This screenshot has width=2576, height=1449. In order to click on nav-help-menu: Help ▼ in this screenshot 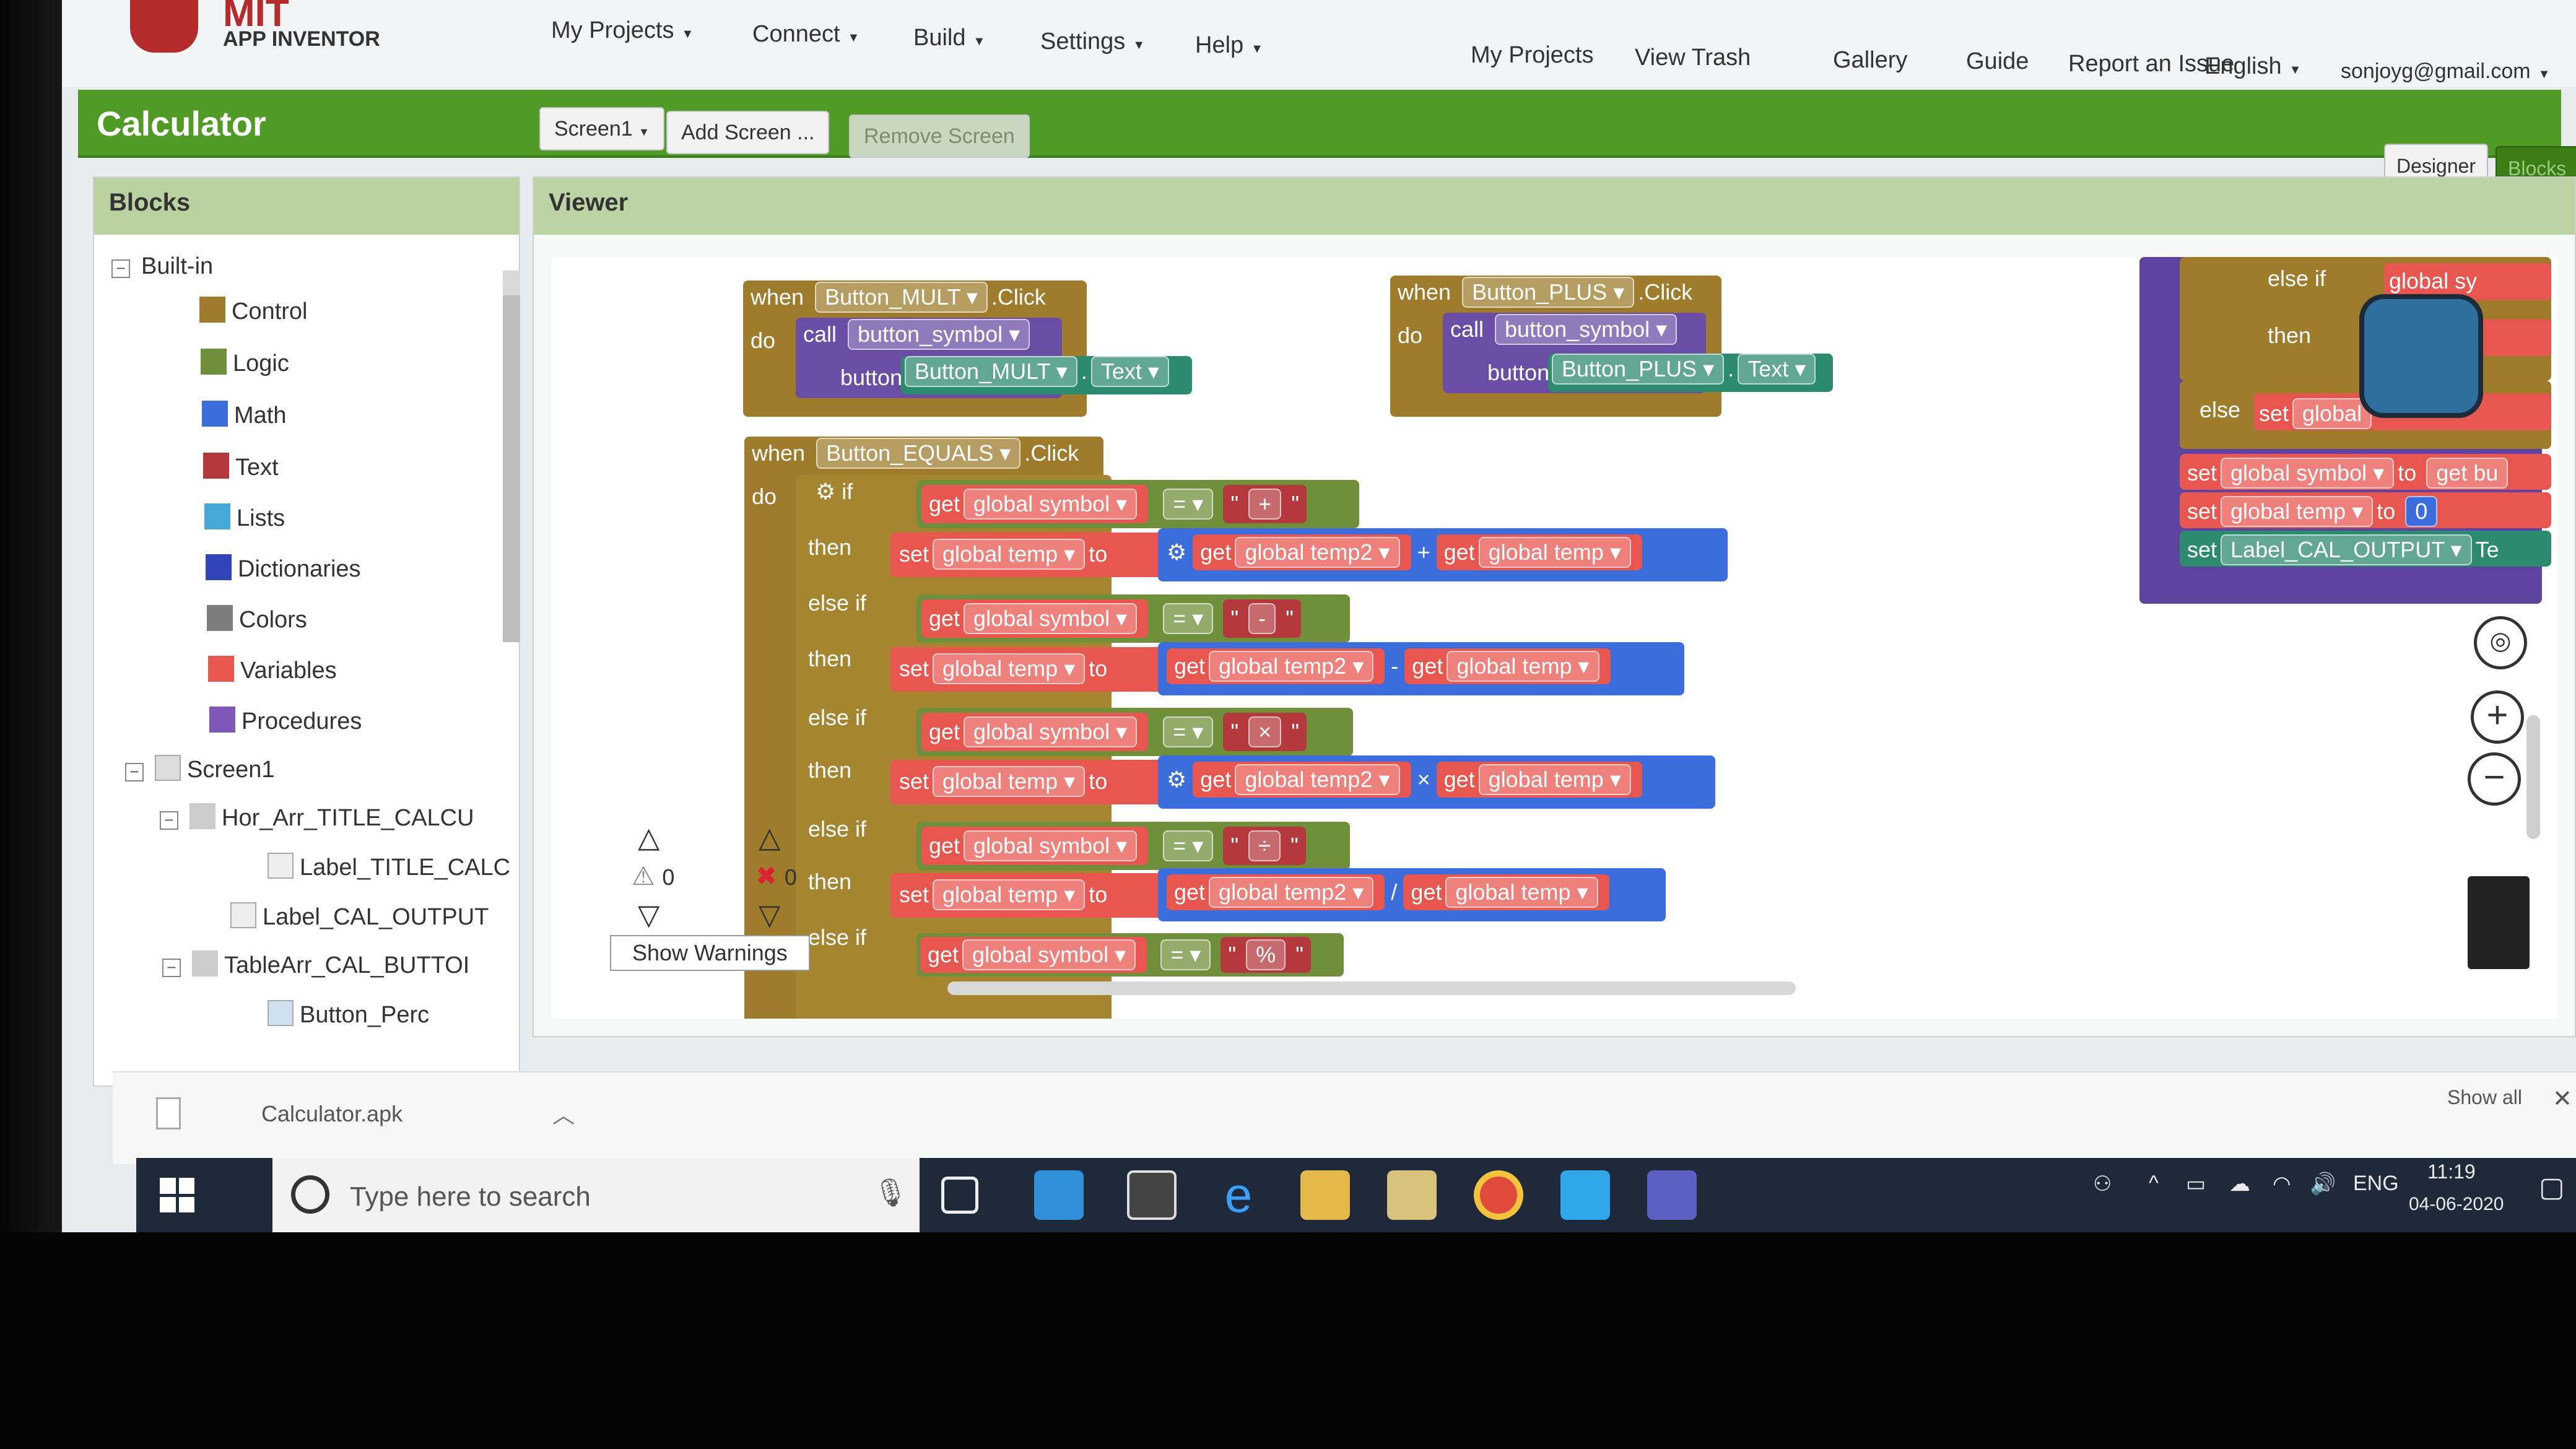, I will do `click(1229, 45)`.